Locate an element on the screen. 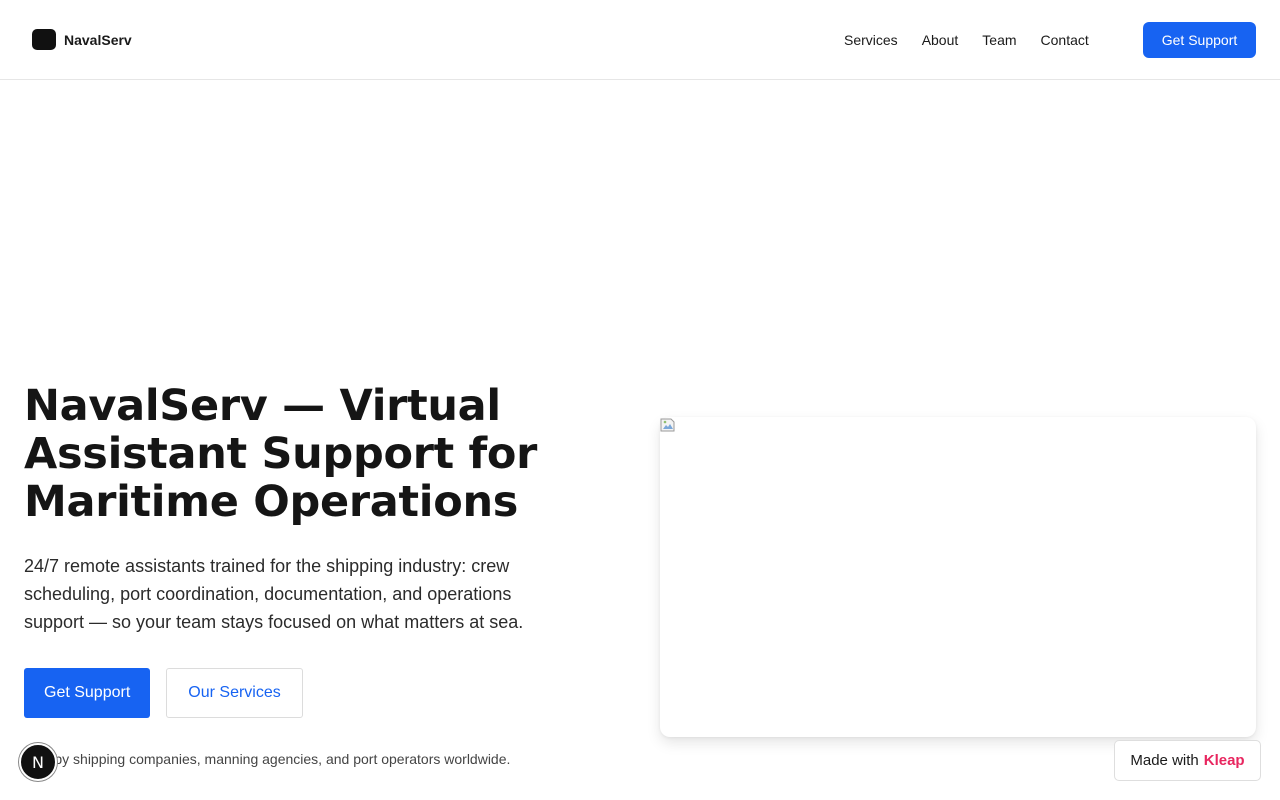 This screenshot has width=1280, height=800. nav-link-team: Team is located at coordinates (999, 40).